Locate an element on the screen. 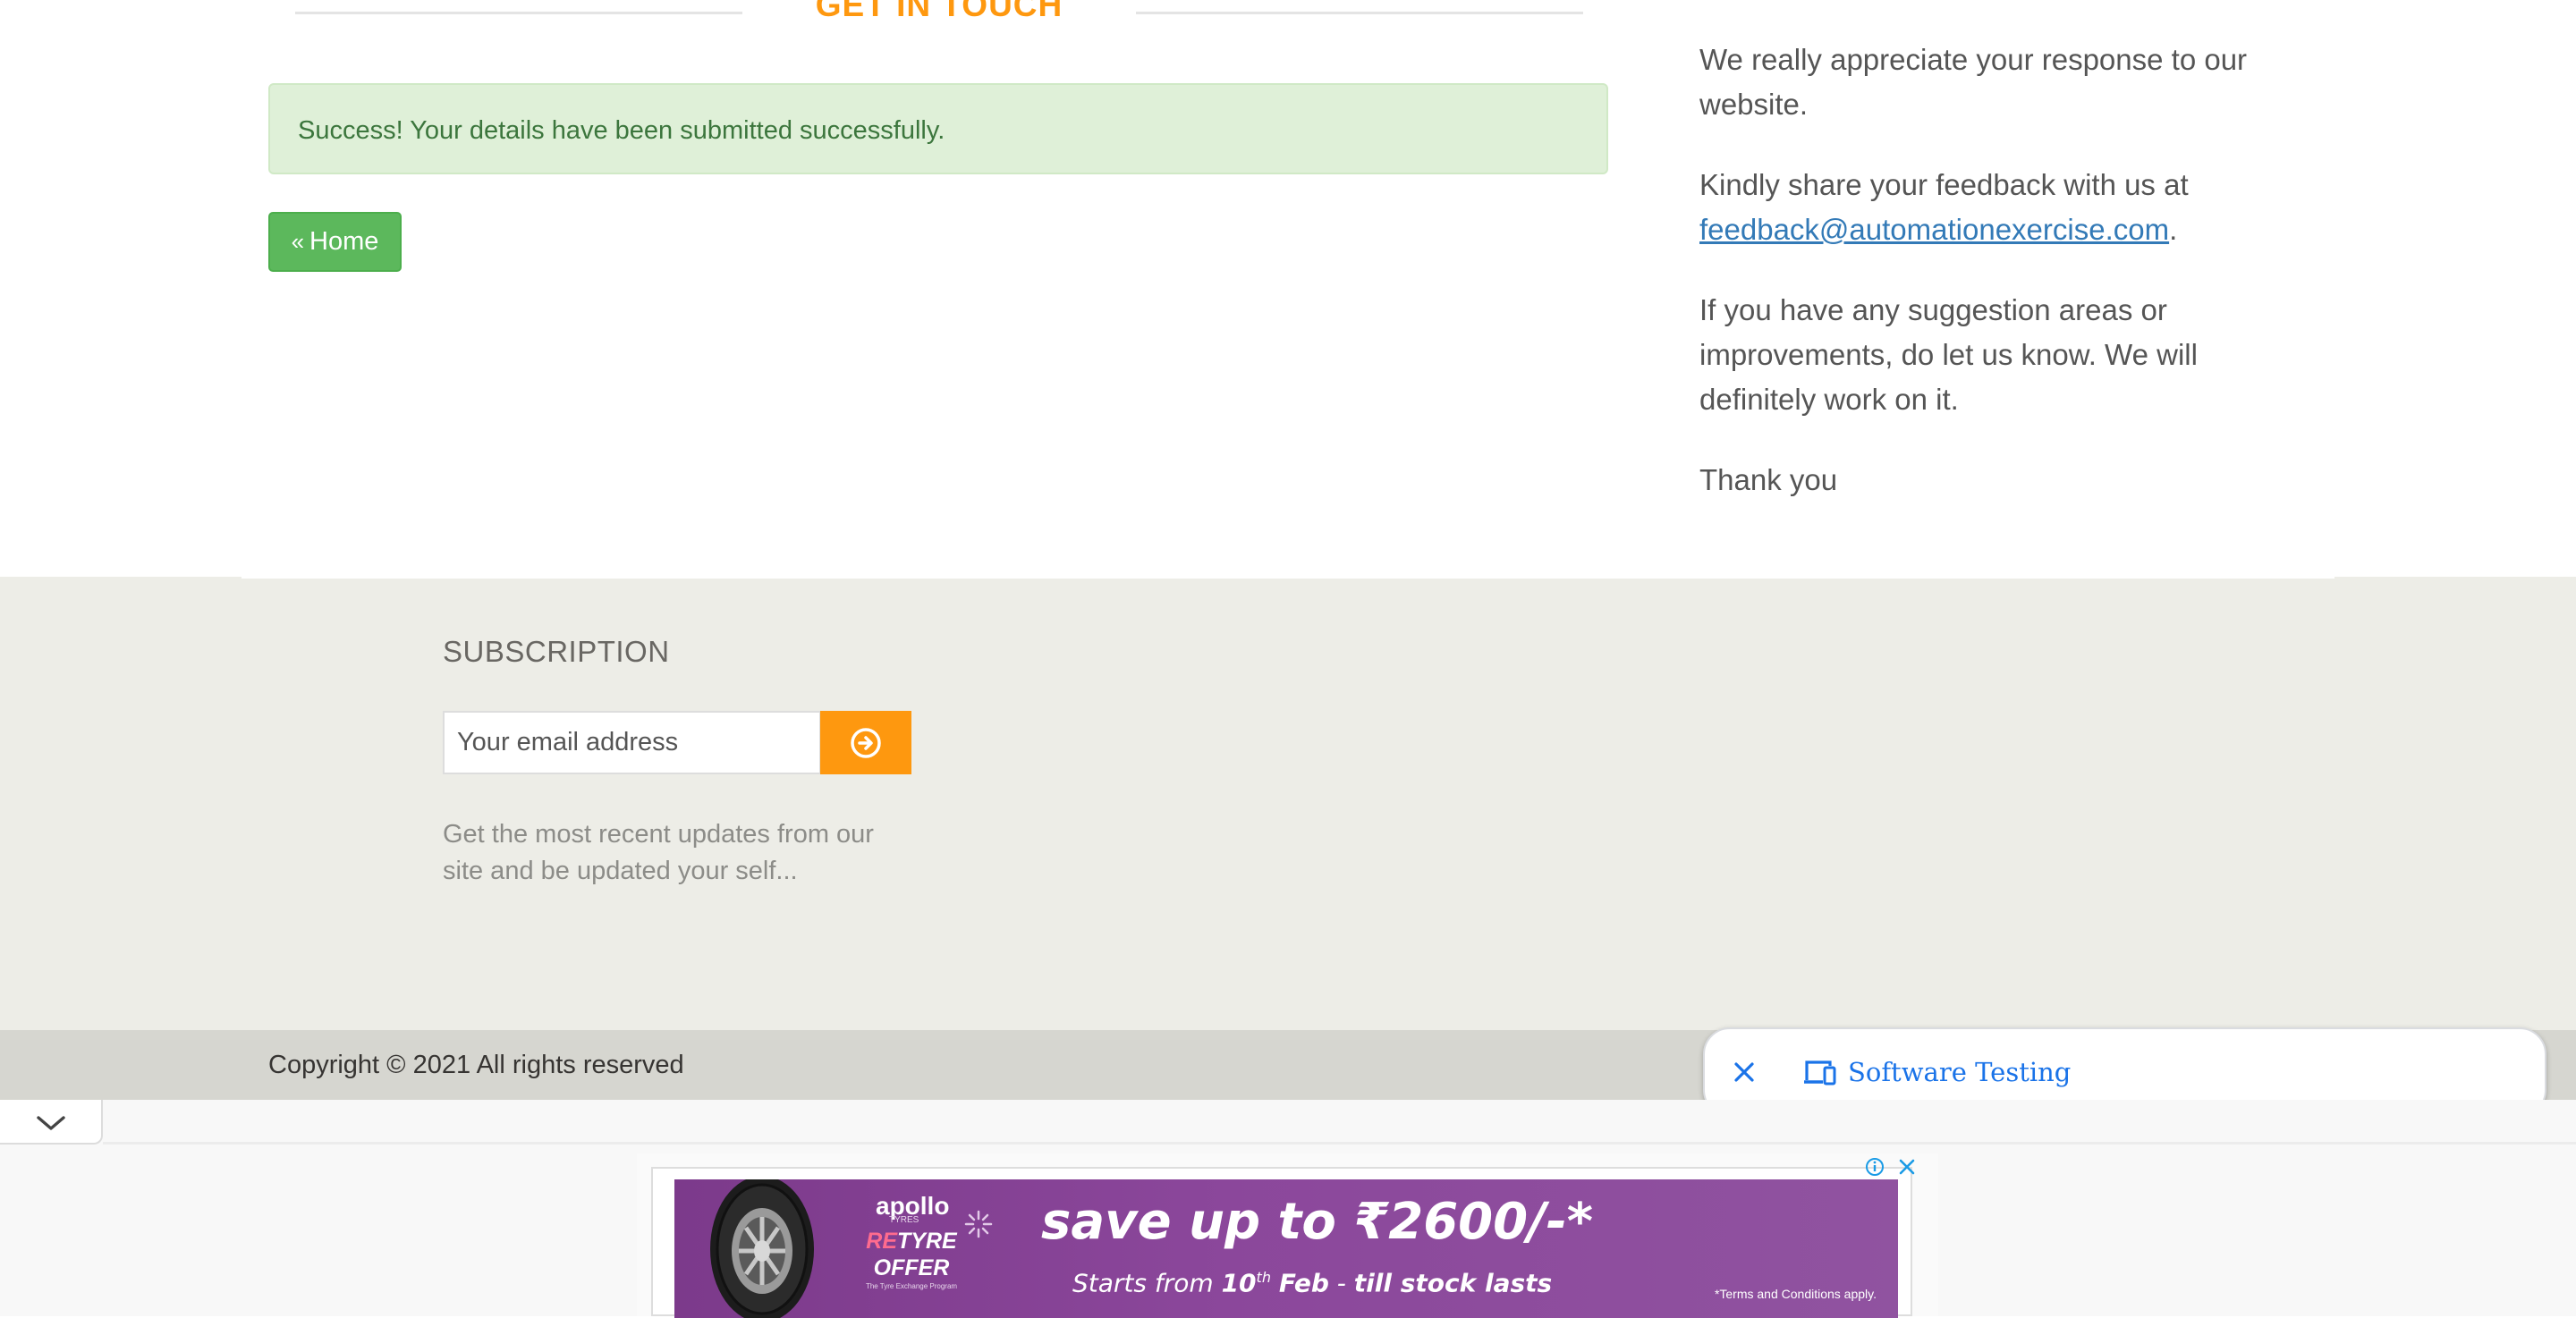  title-divider-left is located at coordinates (518, 13).